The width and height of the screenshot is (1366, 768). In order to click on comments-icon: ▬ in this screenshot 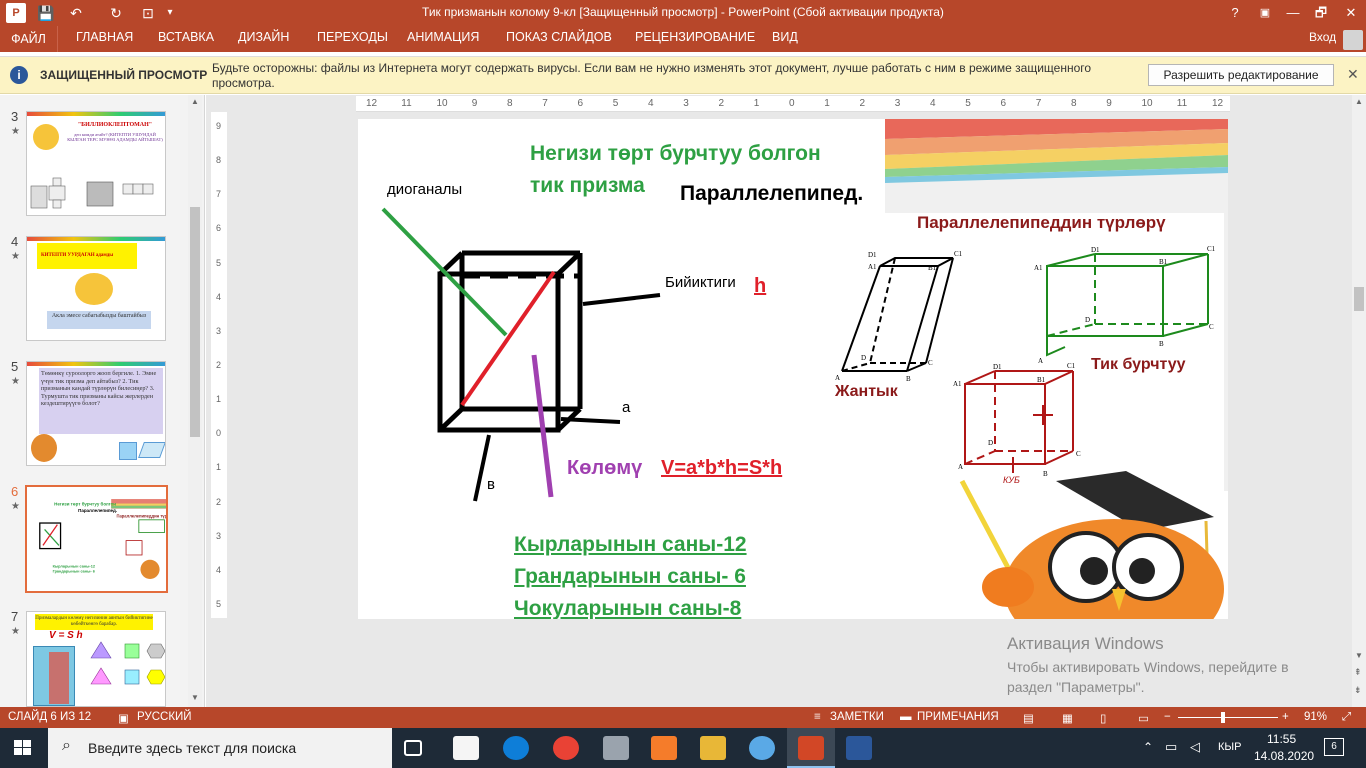, I will do `click(906, 717)`.